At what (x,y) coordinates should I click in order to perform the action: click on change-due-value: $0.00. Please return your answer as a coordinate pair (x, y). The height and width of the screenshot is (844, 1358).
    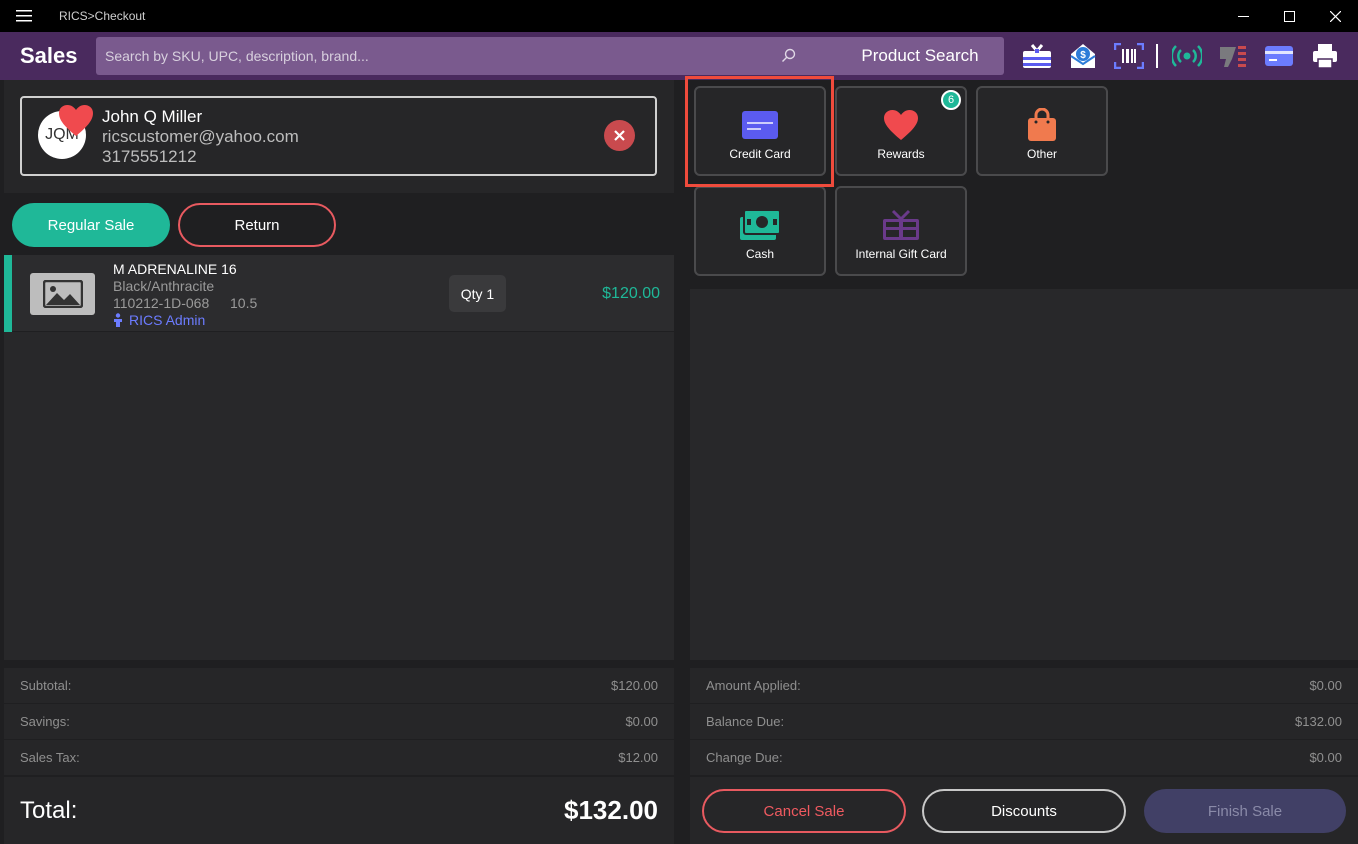
    Looking at the image, I should click on (1325, 757).